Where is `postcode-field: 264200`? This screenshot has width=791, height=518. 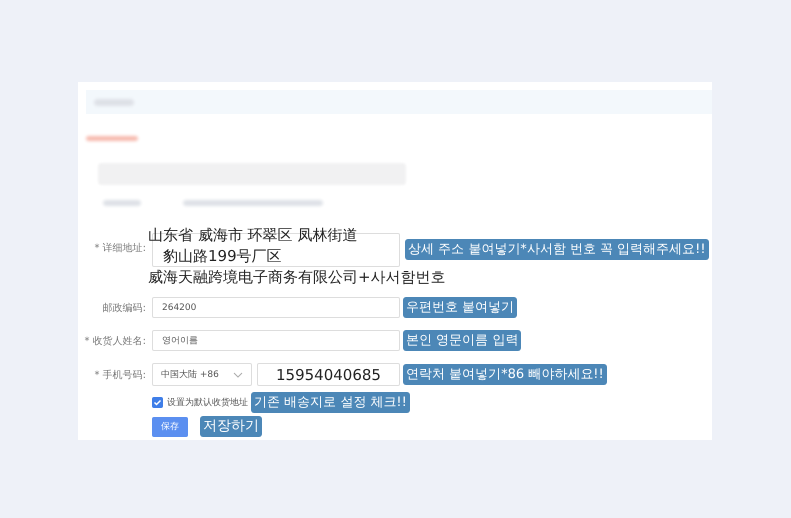
postcode-field: 264200 is located at coordinates (276, 307).